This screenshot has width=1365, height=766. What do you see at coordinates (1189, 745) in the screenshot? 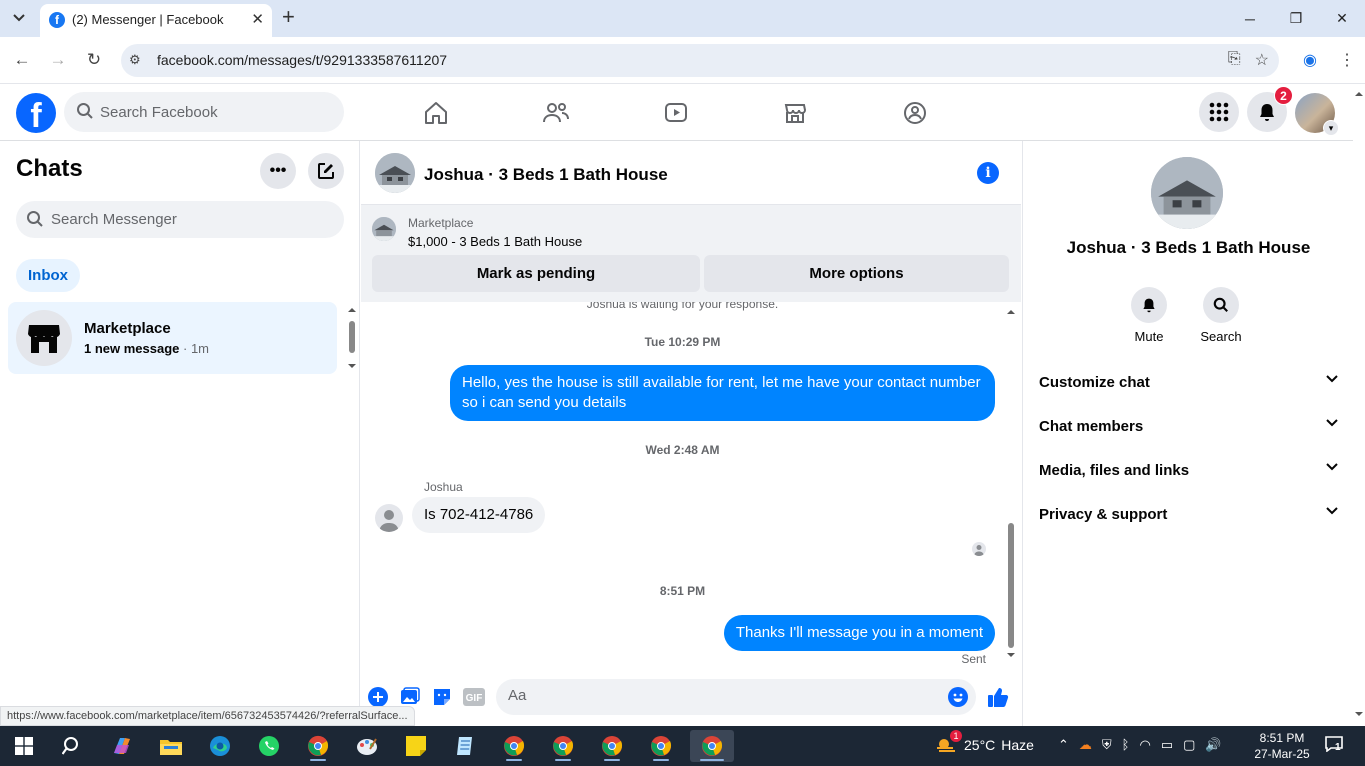
I see `display-icon: ▢` at bounding box center [1189, 745].